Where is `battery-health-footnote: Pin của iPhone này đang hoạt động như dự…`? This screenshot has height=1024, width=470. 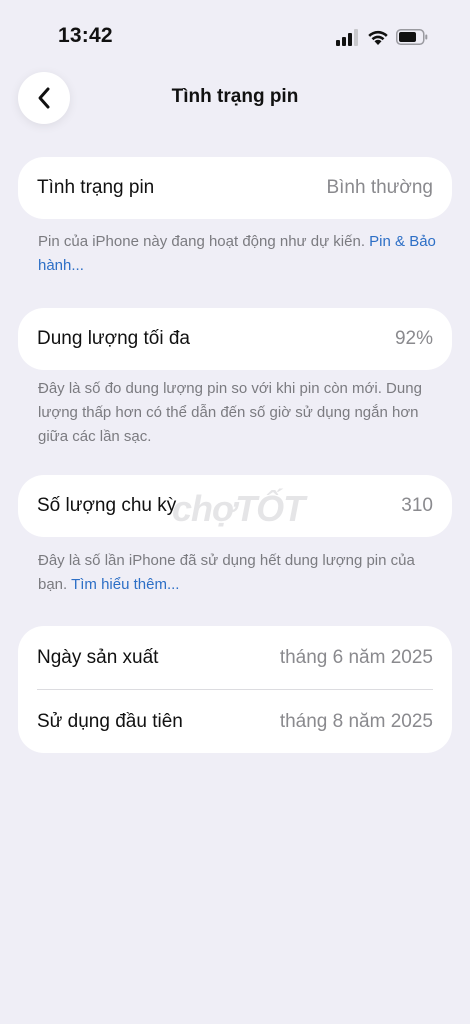 battery-health-footnote: Pin của iPhone này đang hoạt động như dự… is located at coordinates (238, 254).